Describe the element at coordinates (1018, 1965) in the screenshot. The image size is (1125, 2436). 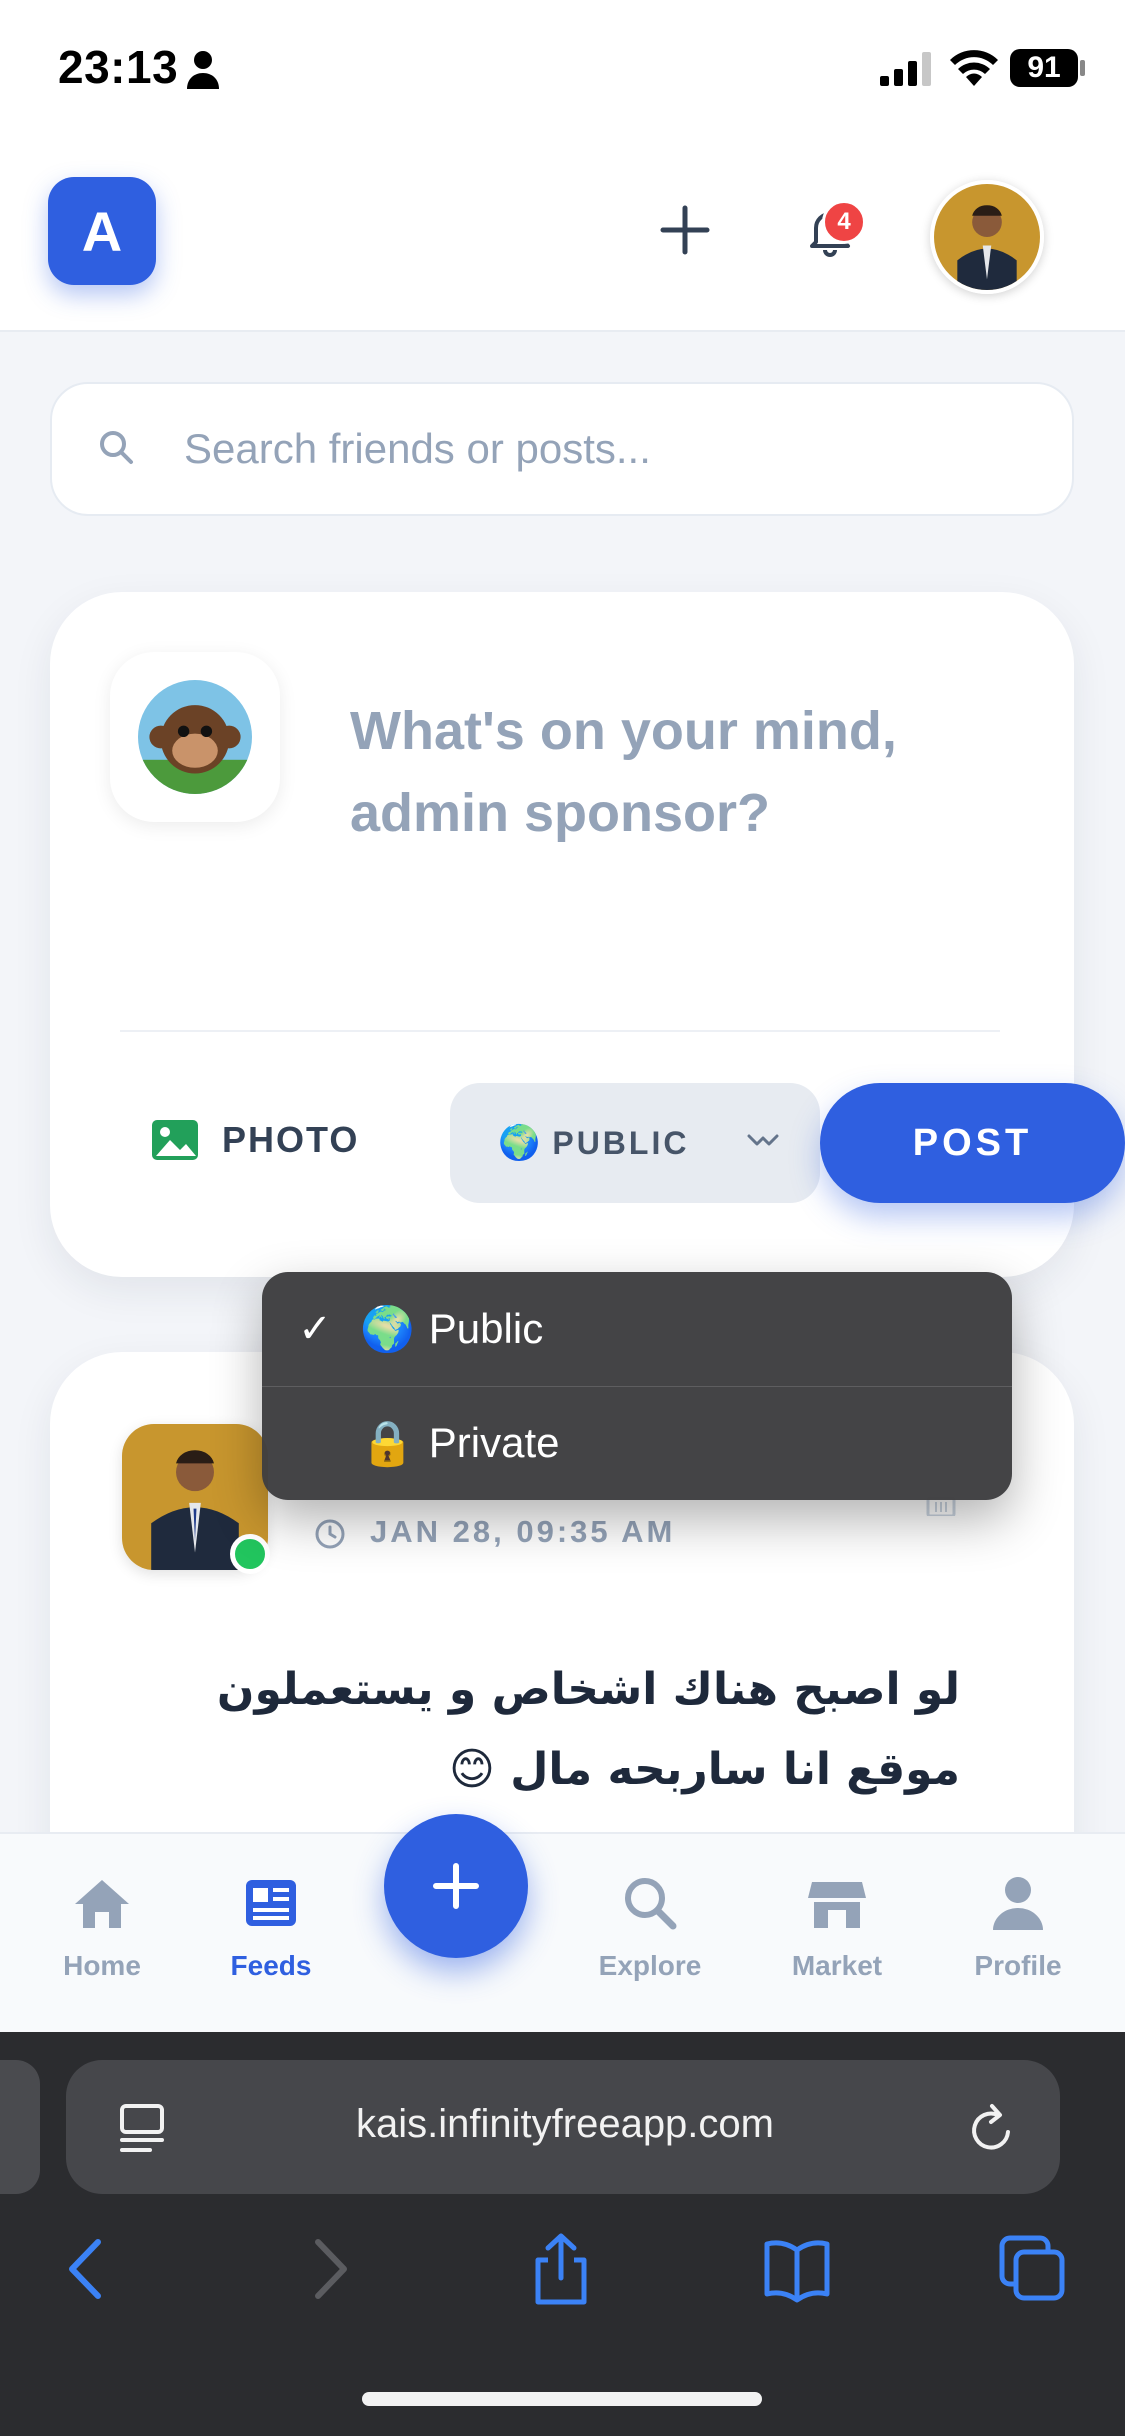
I see `nav-label-profile: Profile` at that location.